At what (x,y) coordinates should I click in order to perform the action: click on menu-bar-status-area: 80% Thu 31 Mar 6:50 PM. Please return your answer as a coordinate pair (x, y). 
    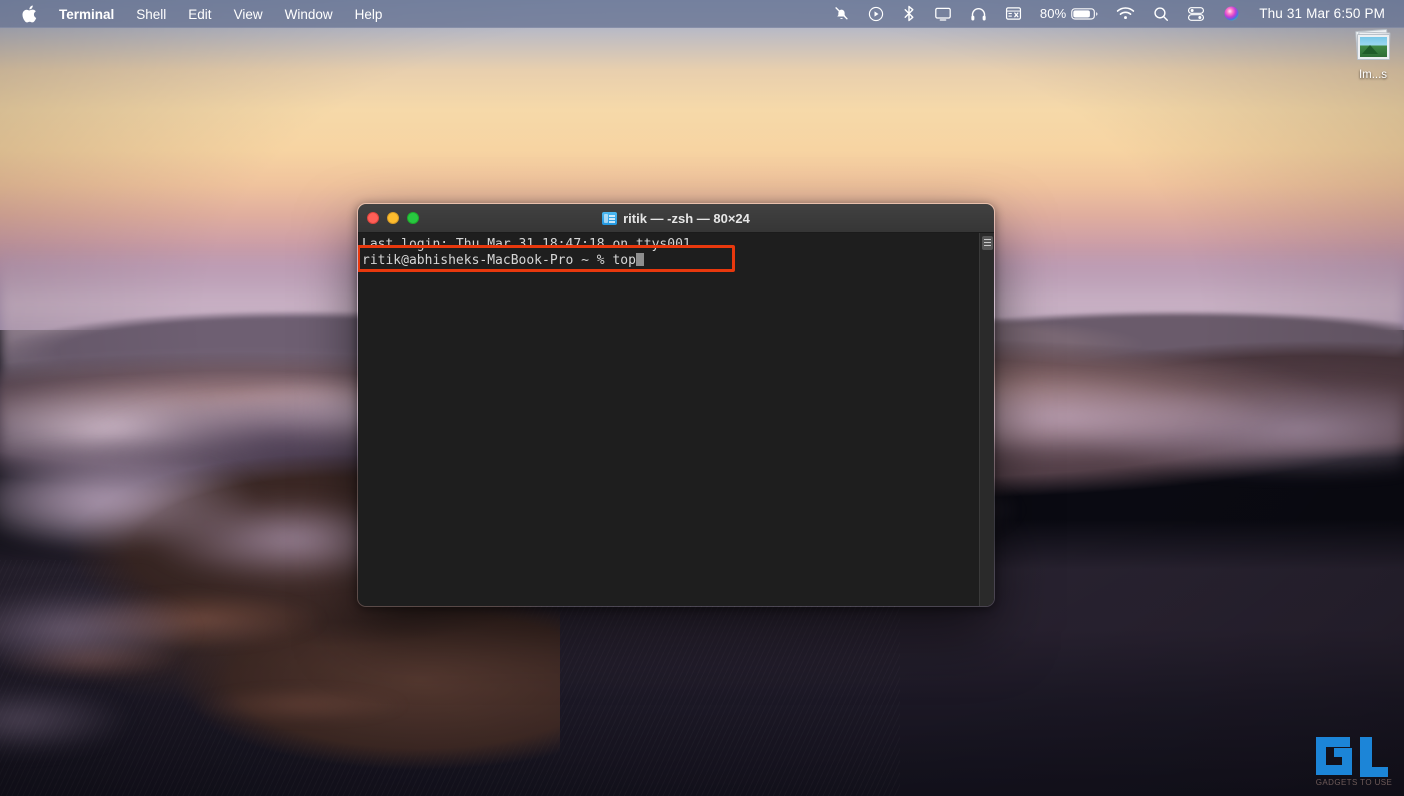
    Looking at the image, I should click on (1114, 13).